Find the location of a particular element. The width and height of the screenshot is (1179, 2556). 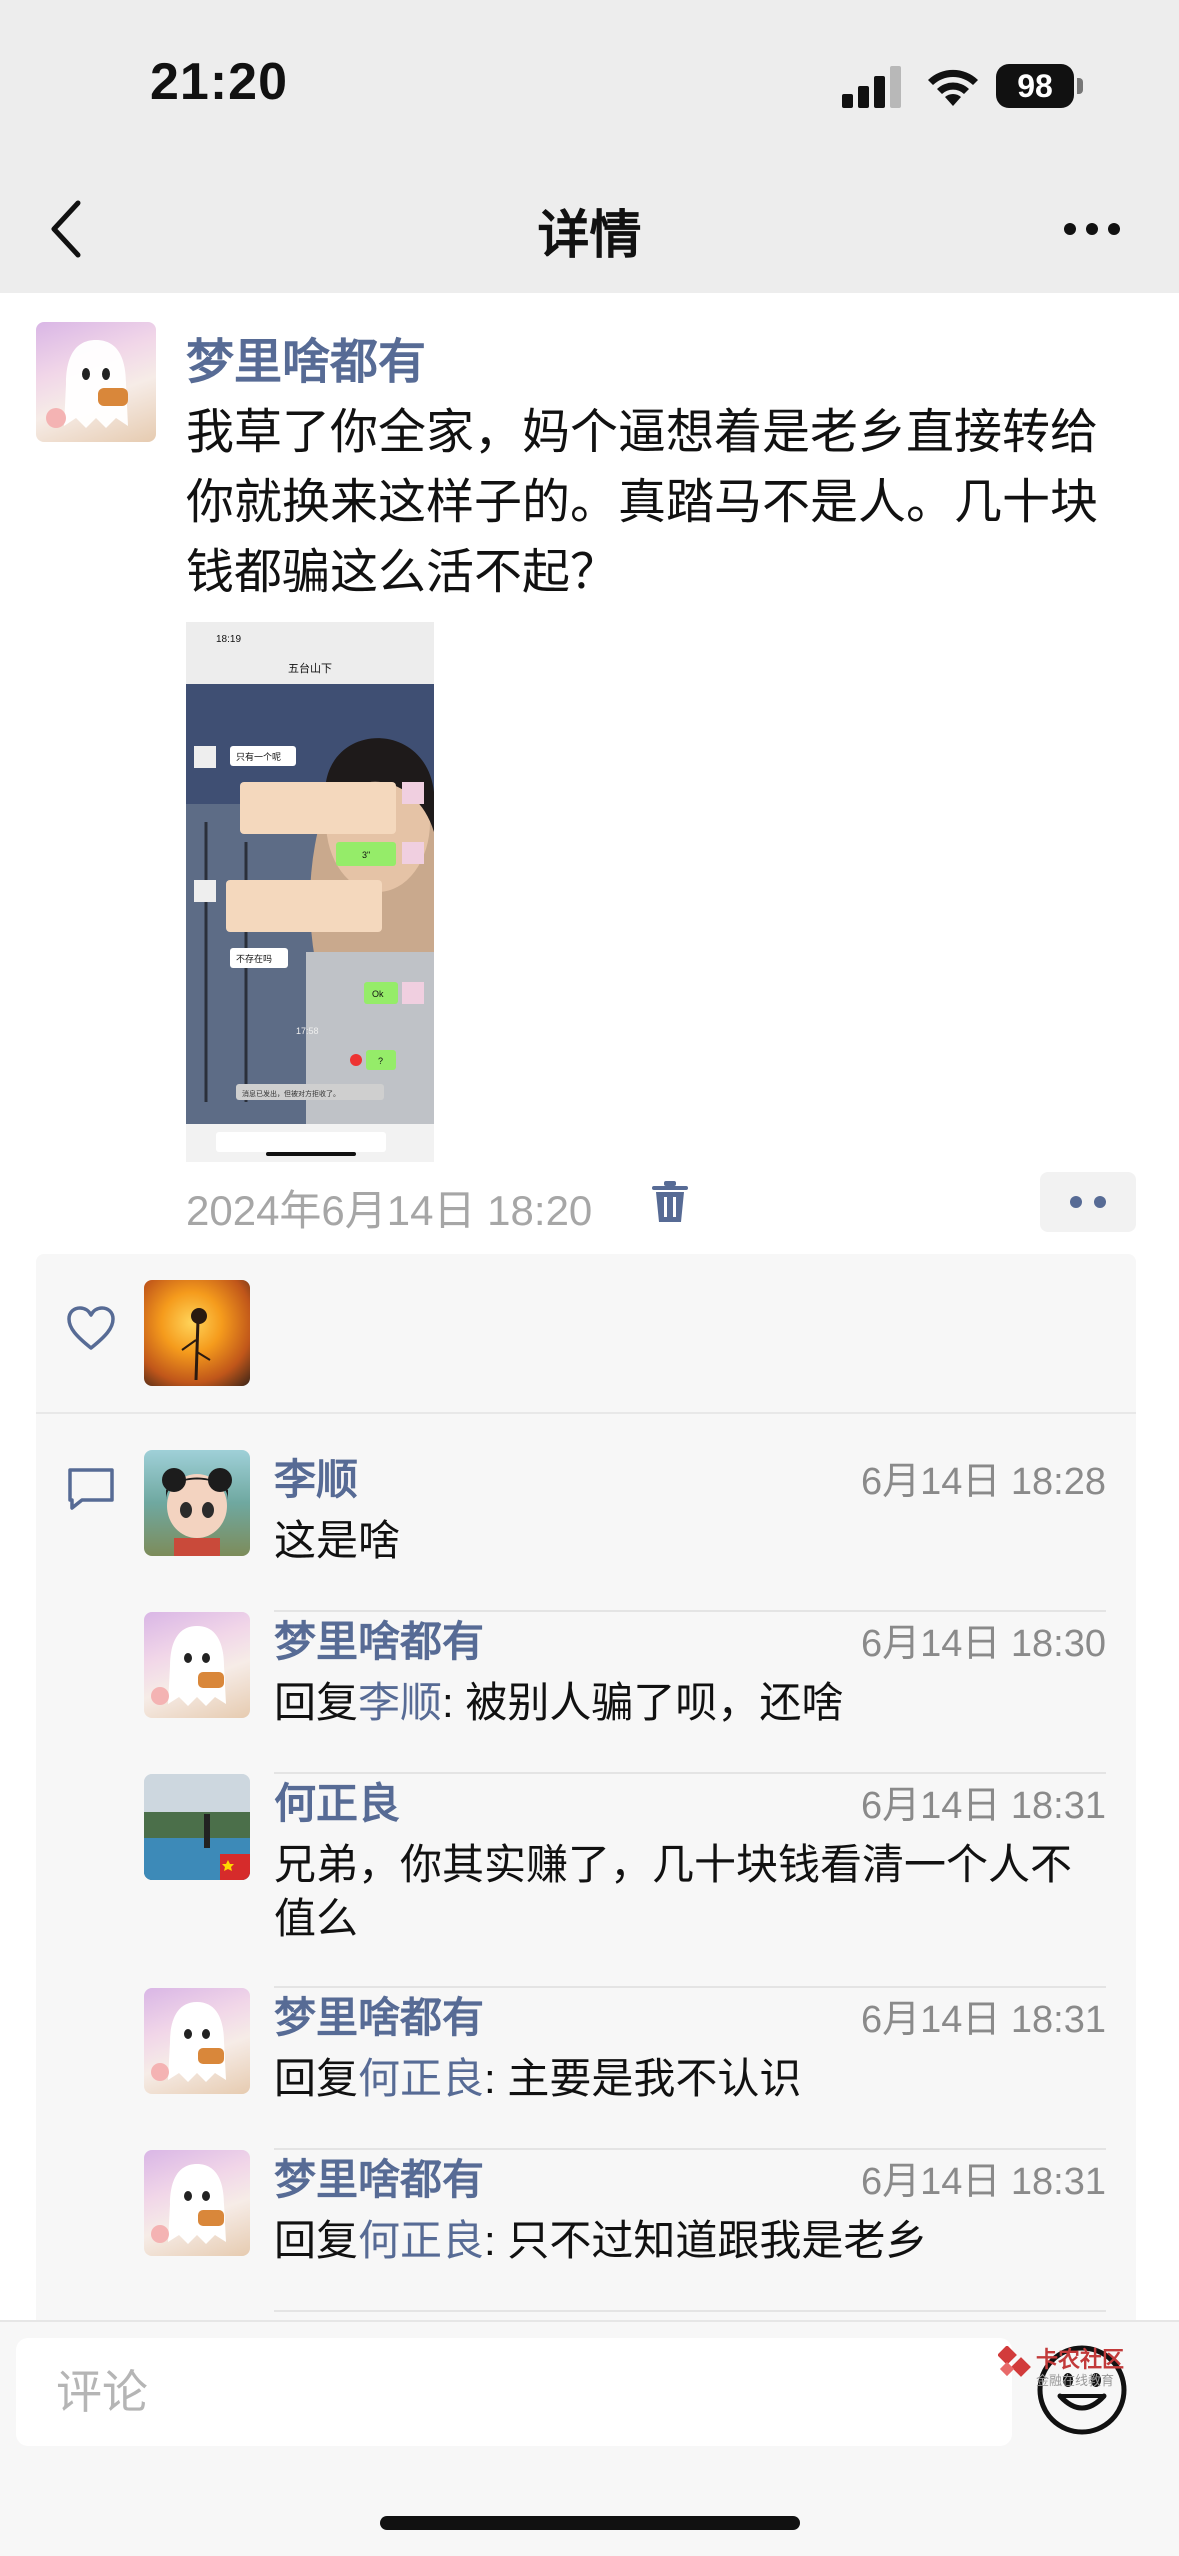

svg-text: 不存在吗 is located at coordinates (254, 958).